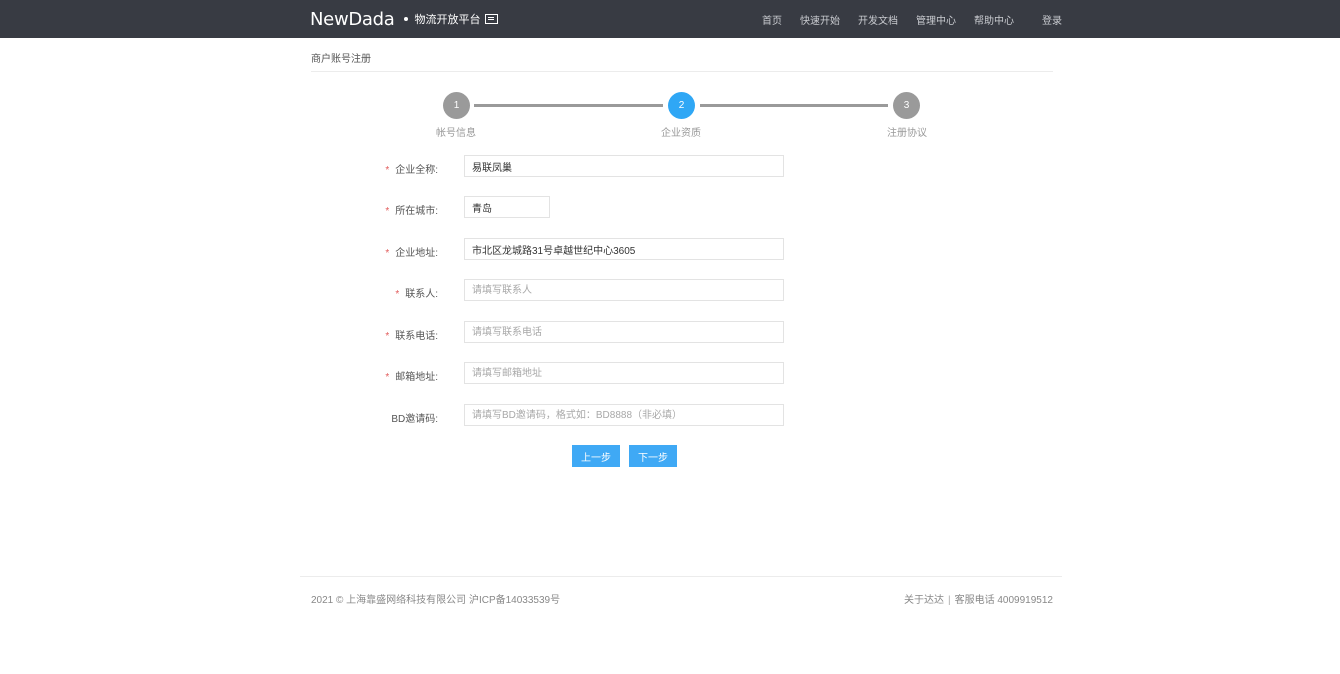  Describe the element at coordinates (624, 166) in the screenshot. I see `company-name-input` at that location.